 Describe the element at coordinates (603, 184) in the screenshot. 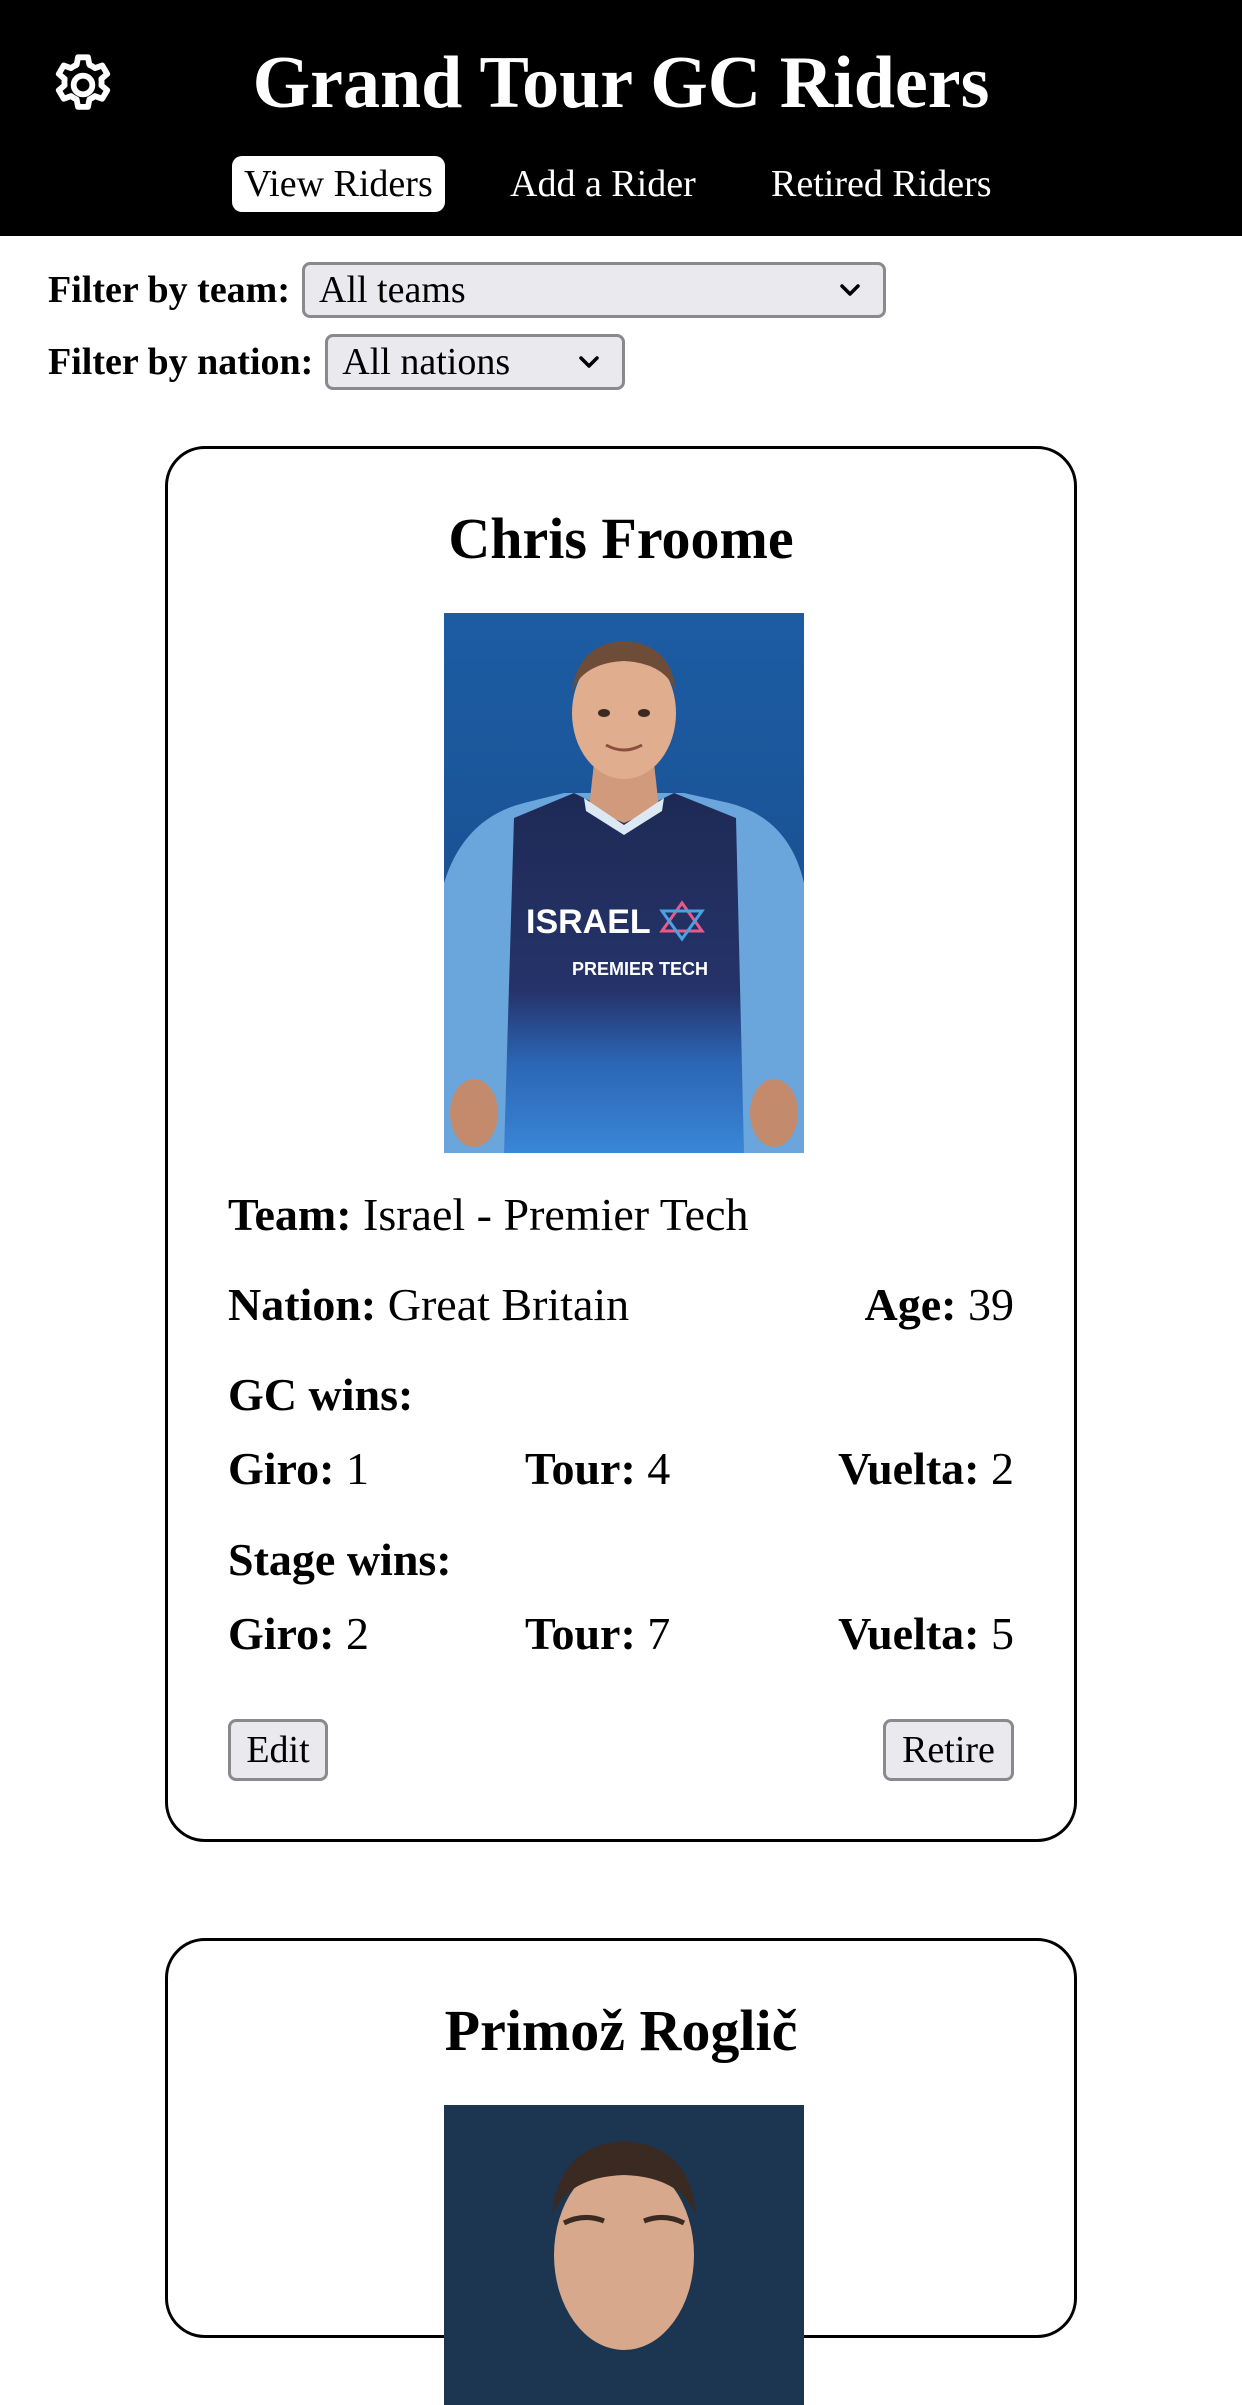

I see `nav-add-rider: Add a Rider` at that location.